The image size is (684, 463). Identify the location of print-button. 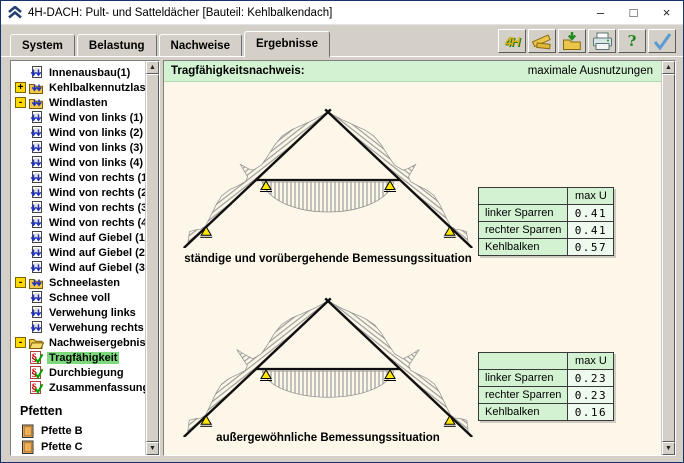
(602, 41).